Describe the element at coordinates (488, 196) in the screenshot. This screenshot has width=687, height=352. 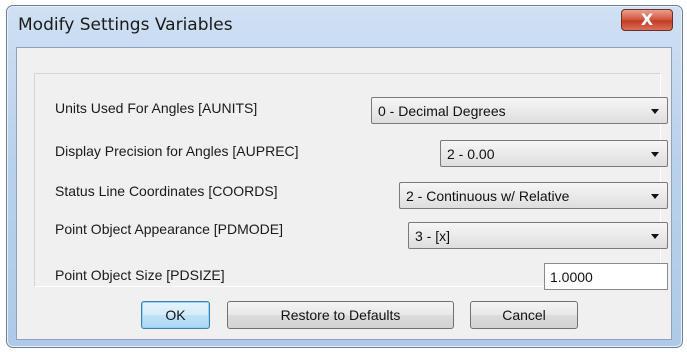
I see `coords-selected-value: 2 - Continuous w/ Relative` at that location.